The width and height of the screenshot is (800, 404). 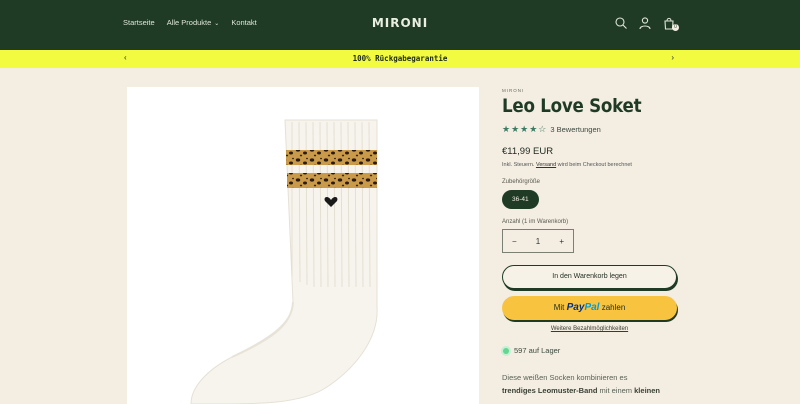 What do you see at coordinates (672, 57) in the screenshot?
I see `chevron-right-icon: ›` at bounding box center [672, 57].